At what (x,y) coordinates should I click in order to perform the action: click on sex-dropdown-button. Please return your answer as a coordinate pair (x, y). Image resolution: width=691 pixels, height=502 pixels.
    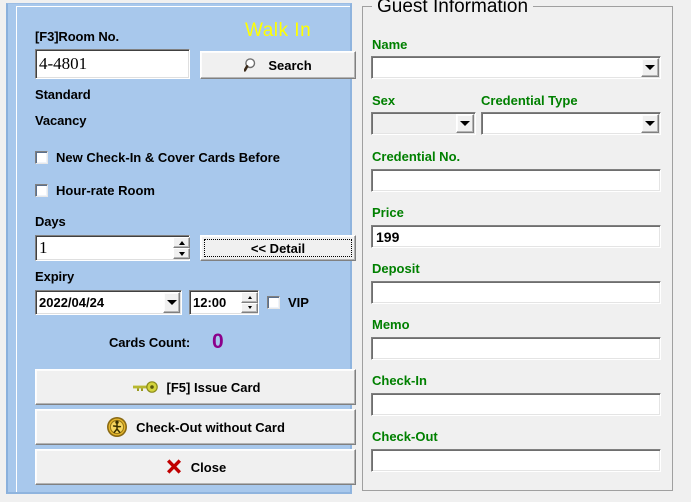
    Looking at the image, I should click on (465, 123).